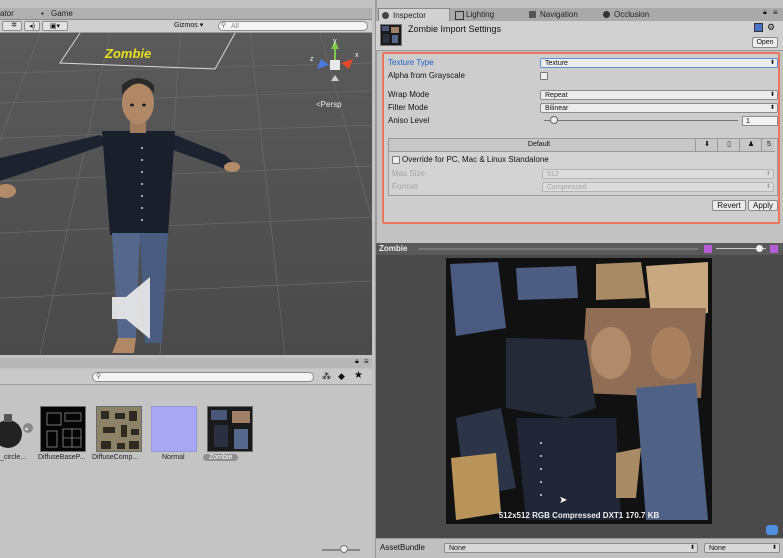 The width and height of the screenshot is (783, 558). What do you see at coordinates (312, 59) in the screenshot?
I see `axis-z-label: z` at bounding box center [312, 59].